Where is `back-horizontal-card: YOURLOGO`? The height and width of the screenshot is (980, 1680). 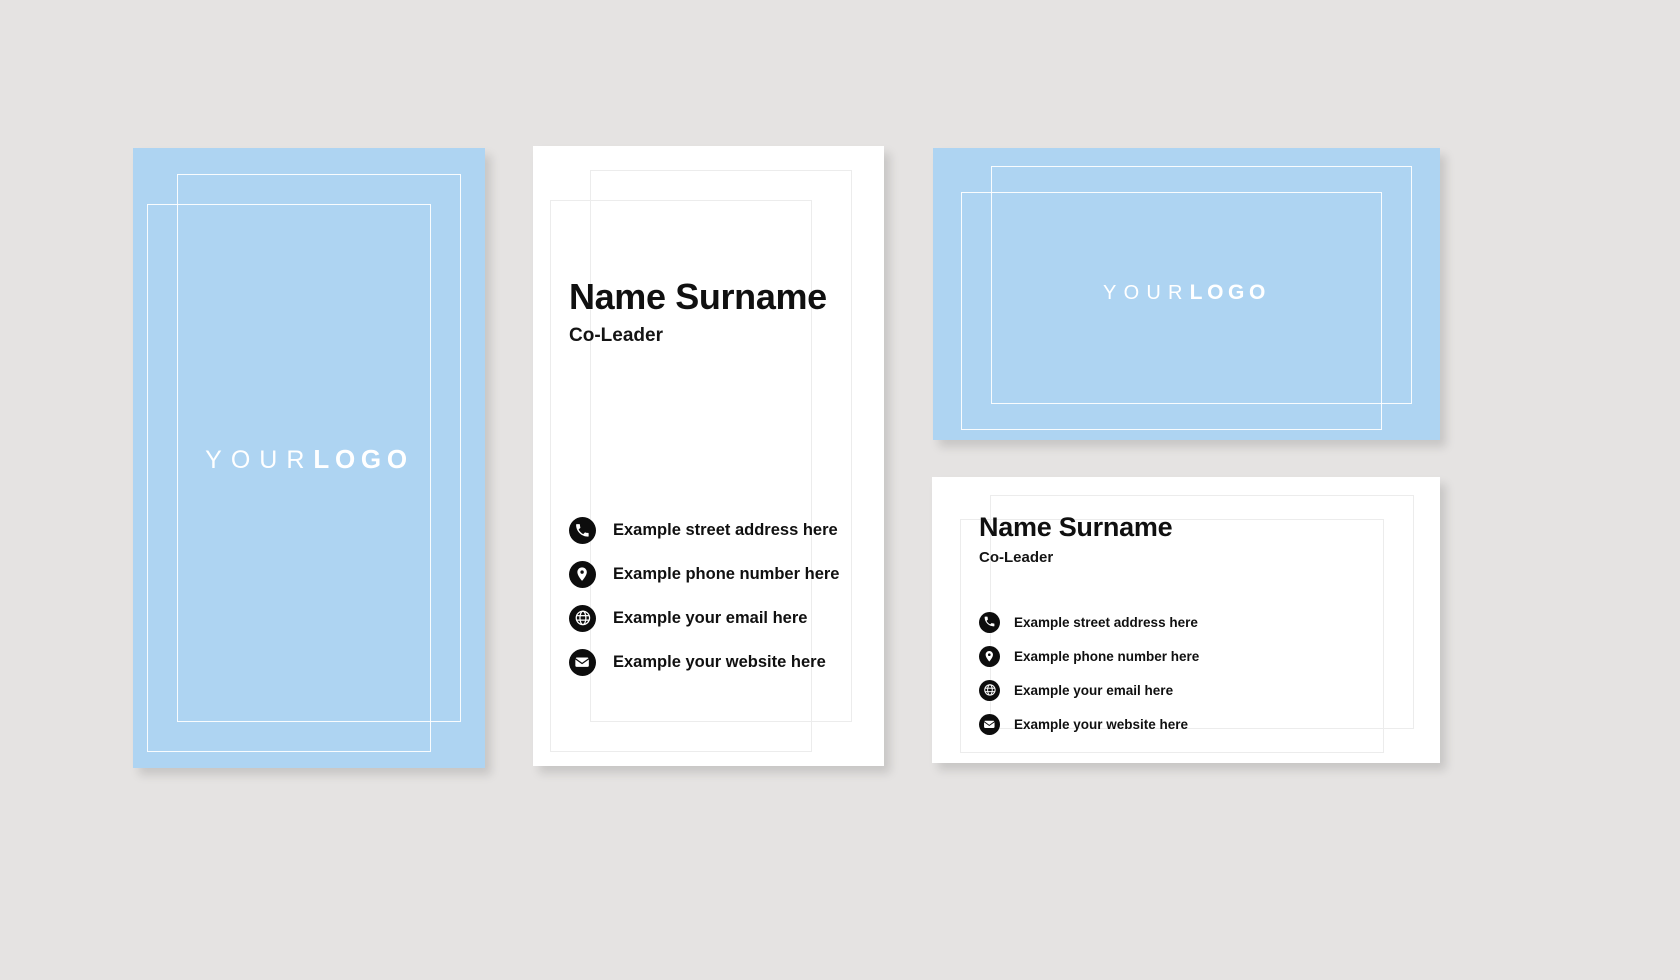 back-horizontal-card: YOURLOGO is located at coordinates (1186, 294).